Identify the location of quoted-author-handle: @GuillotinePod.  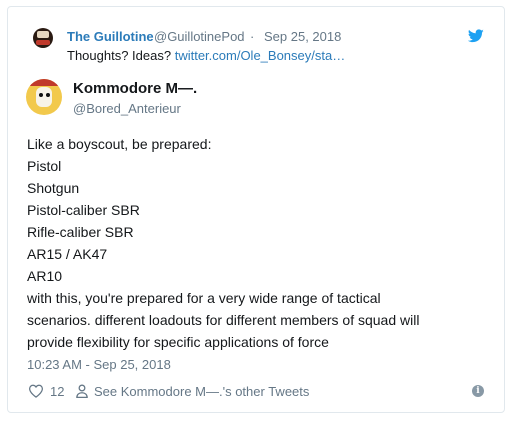
(199, 36).